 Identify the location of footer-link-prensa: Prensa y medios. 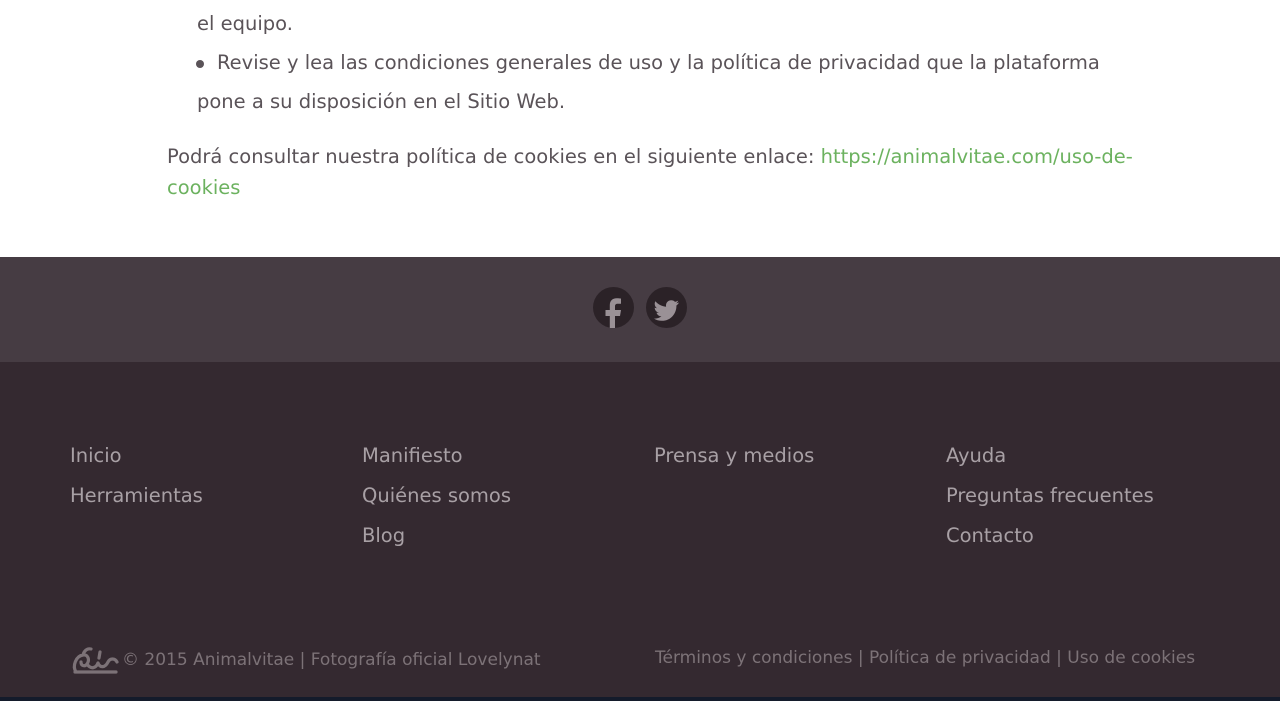
(734, 456).